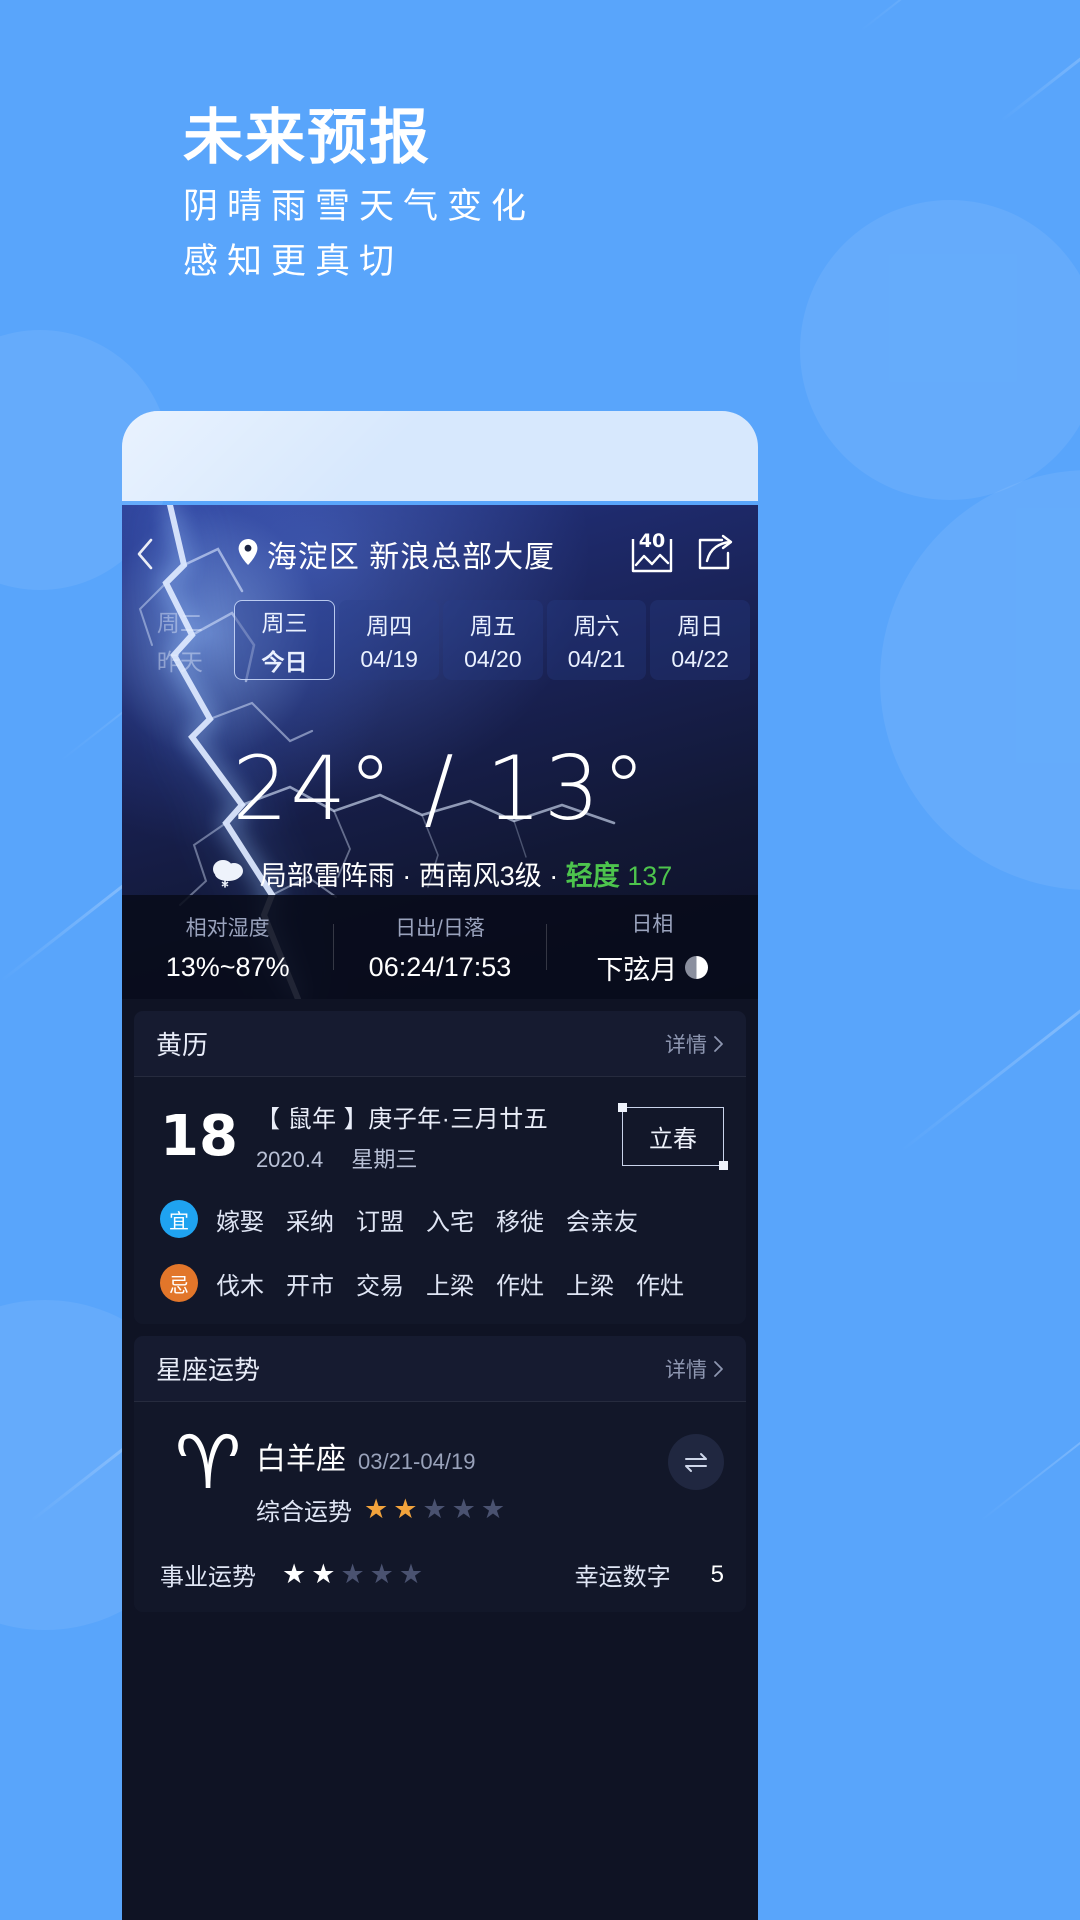  What do you see at coordinates (718, 1368) in the screenshot?
I see `chevron-right-icon` at bounding box center [718, 1368].